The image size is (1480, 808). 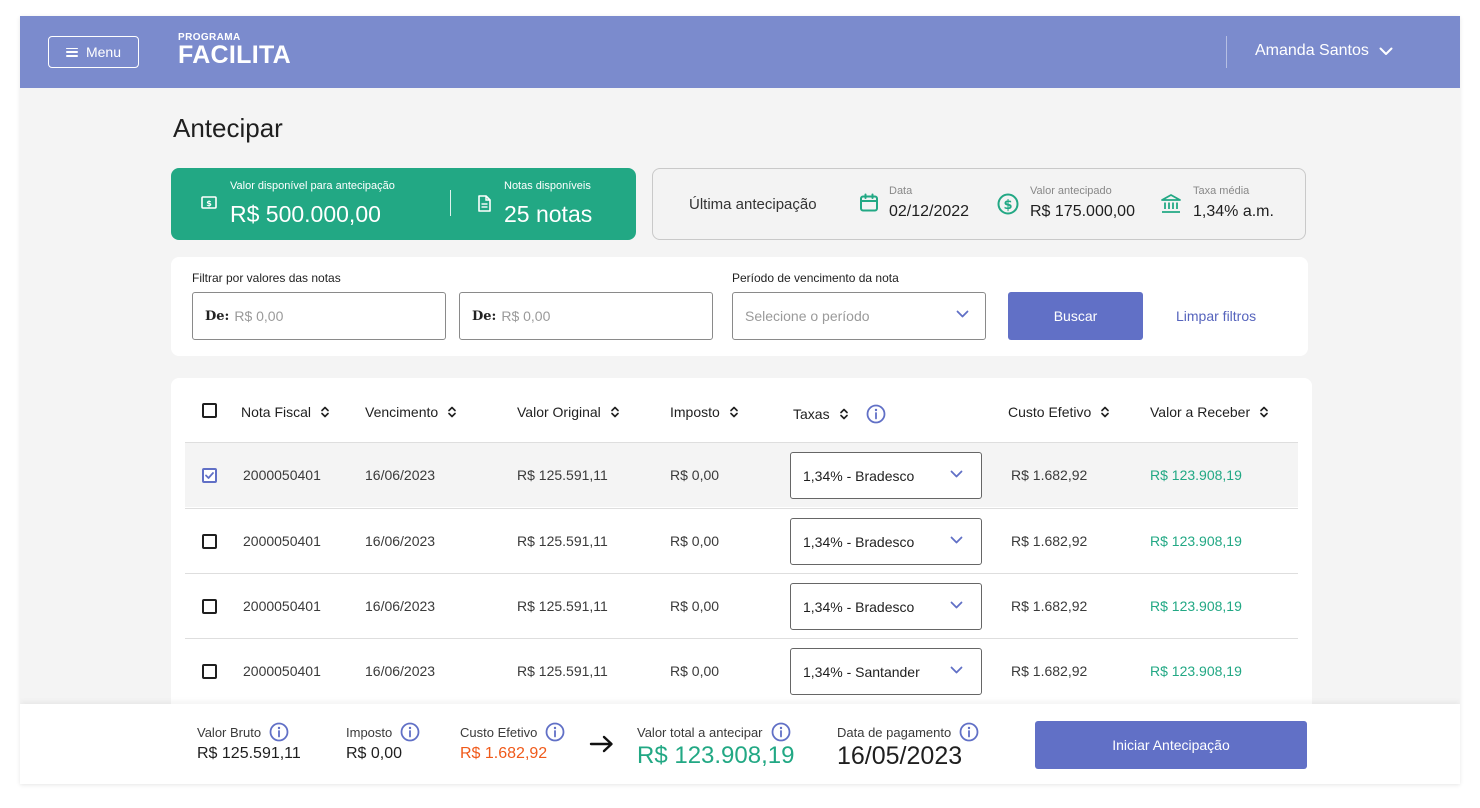 What do you see at coordinates (1050, 412) in the screenshot?
I see `column-label: Custo Efetivo` at bounding box center [1050, 412].